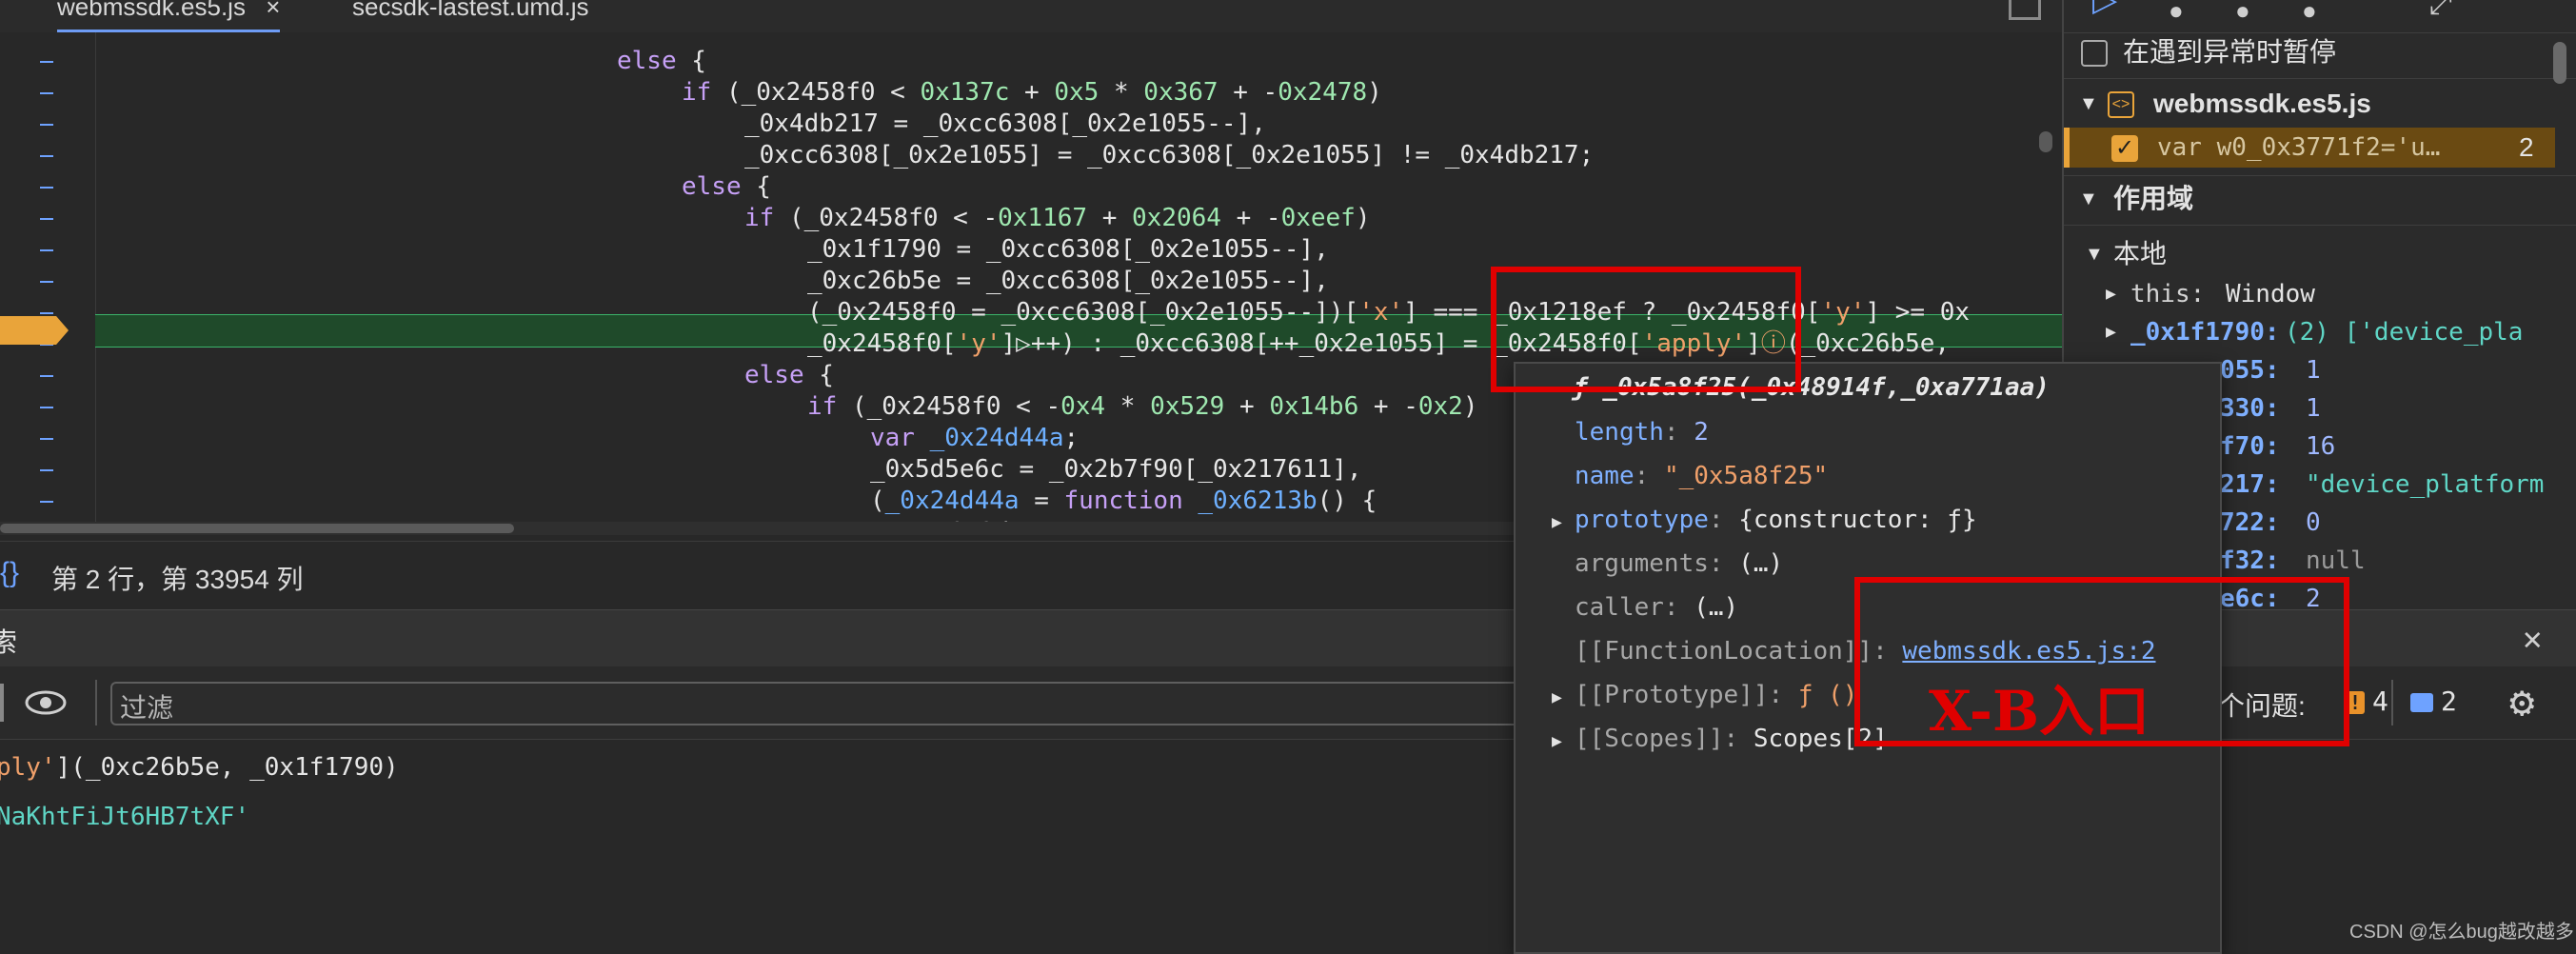  Describe the element at coordinates (2559, 63) in the screenshot. I see `sidebar-scroll-thumb` at that location.